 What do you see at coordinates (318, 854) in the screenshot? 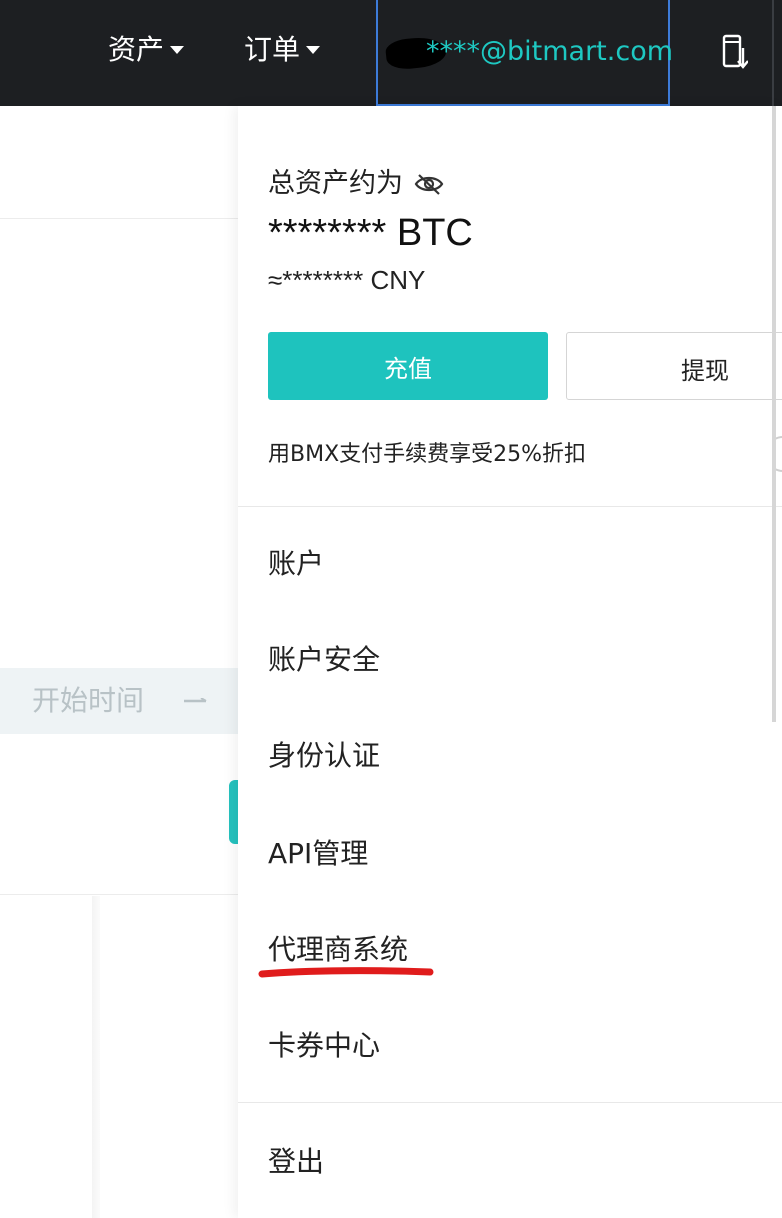
I see `menu-item-api-management: API管理` at bounding box center [318, 854].